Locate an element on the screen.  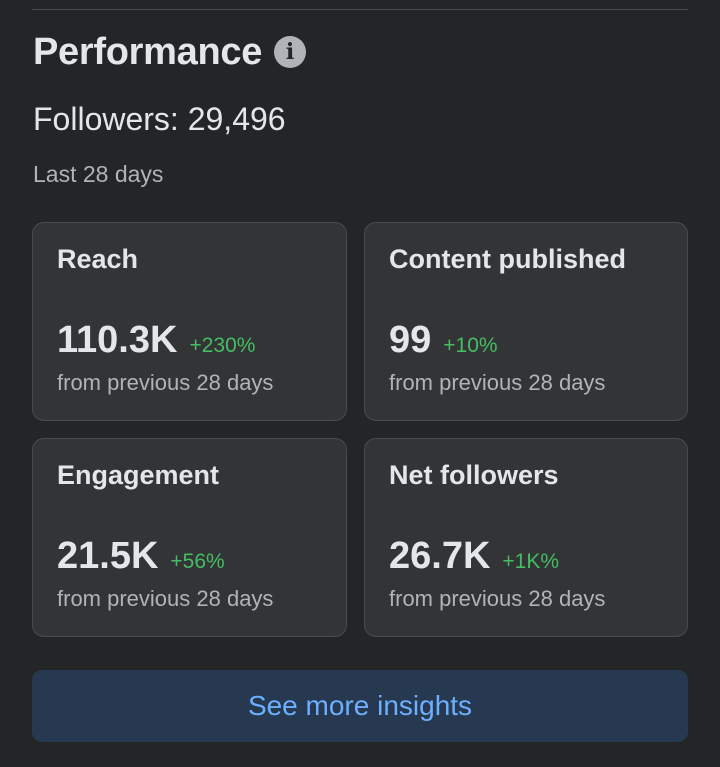
page-title: Performance is located at coordinates (148, 52).